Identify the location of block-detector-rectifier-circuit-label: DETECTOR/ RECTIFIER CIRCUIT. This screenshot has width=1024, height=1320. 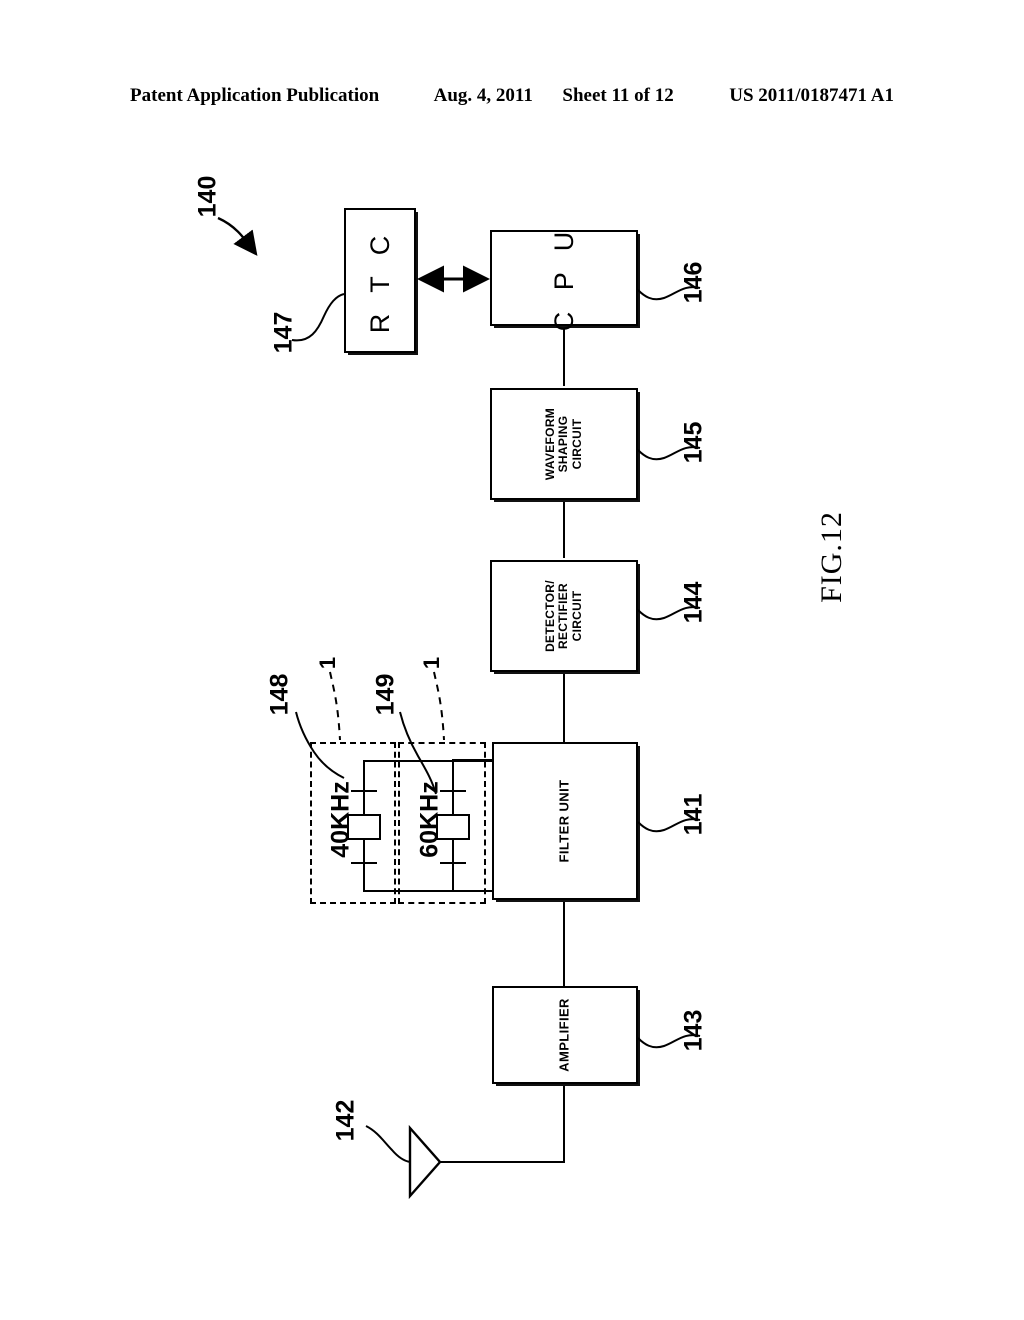
(563, 616).